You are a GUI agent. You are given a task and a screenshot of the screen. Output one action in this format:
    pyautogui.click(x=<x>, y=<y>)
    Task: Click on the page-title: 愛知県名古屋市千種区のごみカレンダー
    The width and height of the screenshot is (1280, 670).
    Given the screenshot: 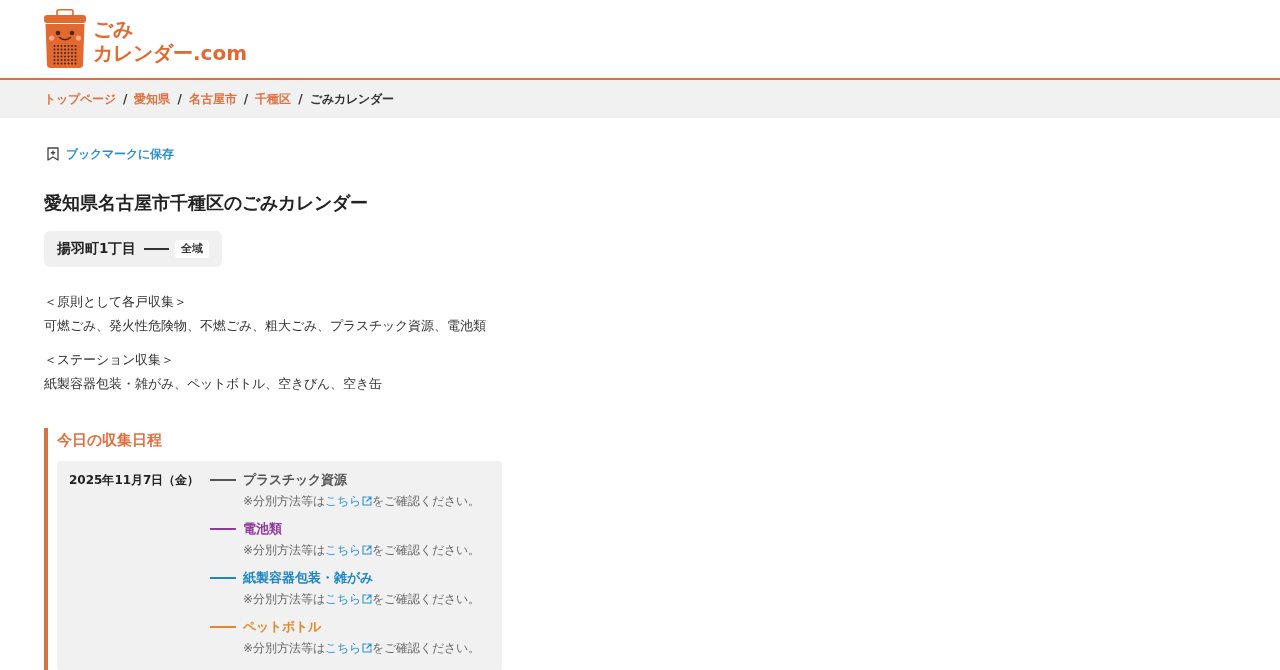 What is the action you would take?
    pyautogui.click(x=206, y=203)
    